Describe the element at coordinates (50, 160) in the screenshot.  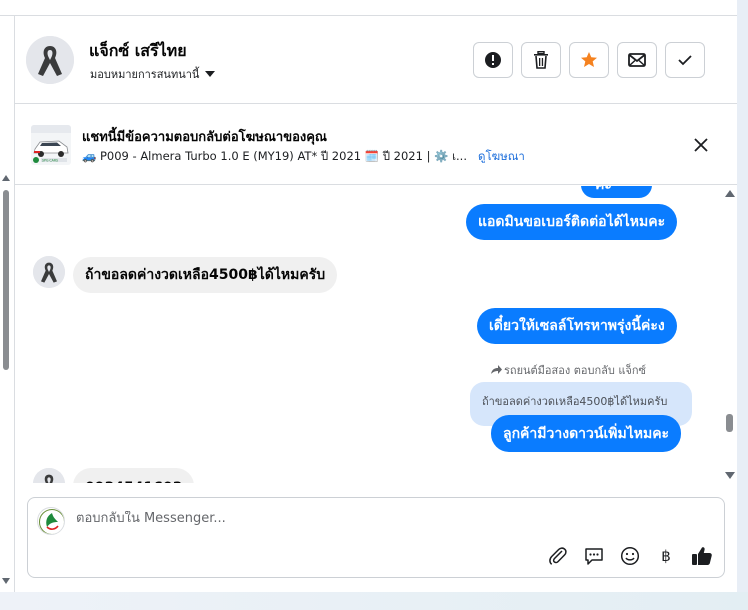
I see `ad-thumb-caption: SPG CARS` at that location.